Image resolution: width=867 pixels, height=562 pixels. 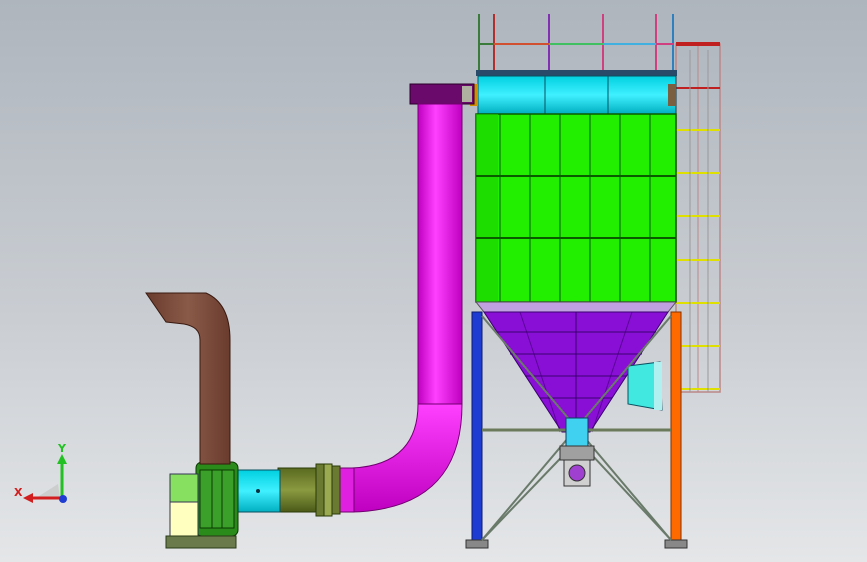 What do you see at coordinates (573, 92) in the screenshot?
I see `top-plenum` at bounding box center [573, 92].